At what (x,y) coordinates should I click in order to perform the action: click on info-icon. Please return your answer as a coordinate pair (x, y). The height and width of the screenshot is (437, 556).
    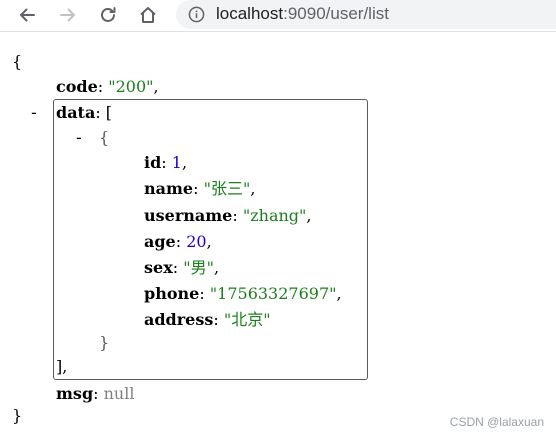
    Looking at the image, I should click on (196, 14).